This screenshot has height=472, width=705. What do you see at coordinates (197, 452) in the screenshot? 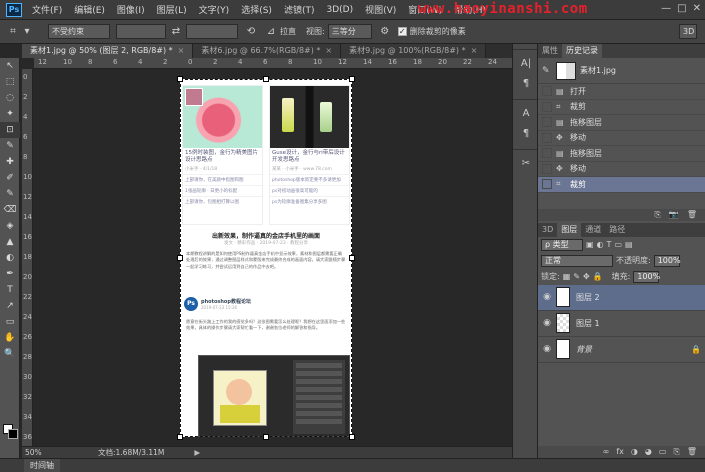
I see `status-menu-arrow-icon: ▶` at bounding box center [197, 452].